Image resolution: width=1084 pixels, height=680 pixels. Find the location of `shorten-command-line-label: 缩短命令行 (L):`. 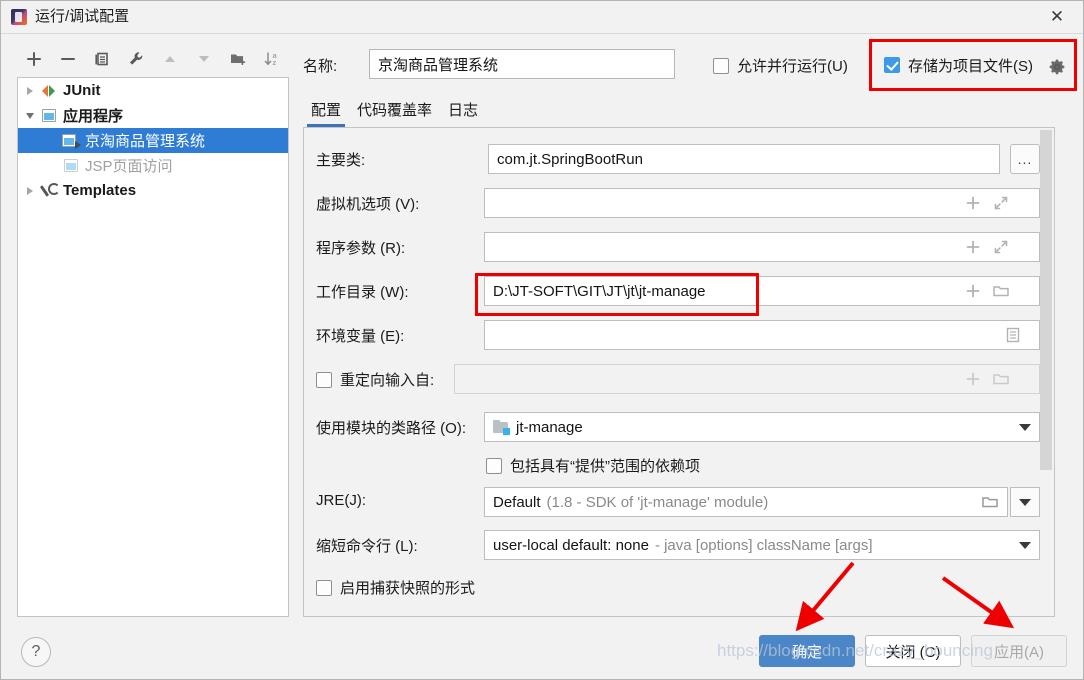

shorten-command-line-label: 缩短命令行 (L): is located at coordinates (367, 546).